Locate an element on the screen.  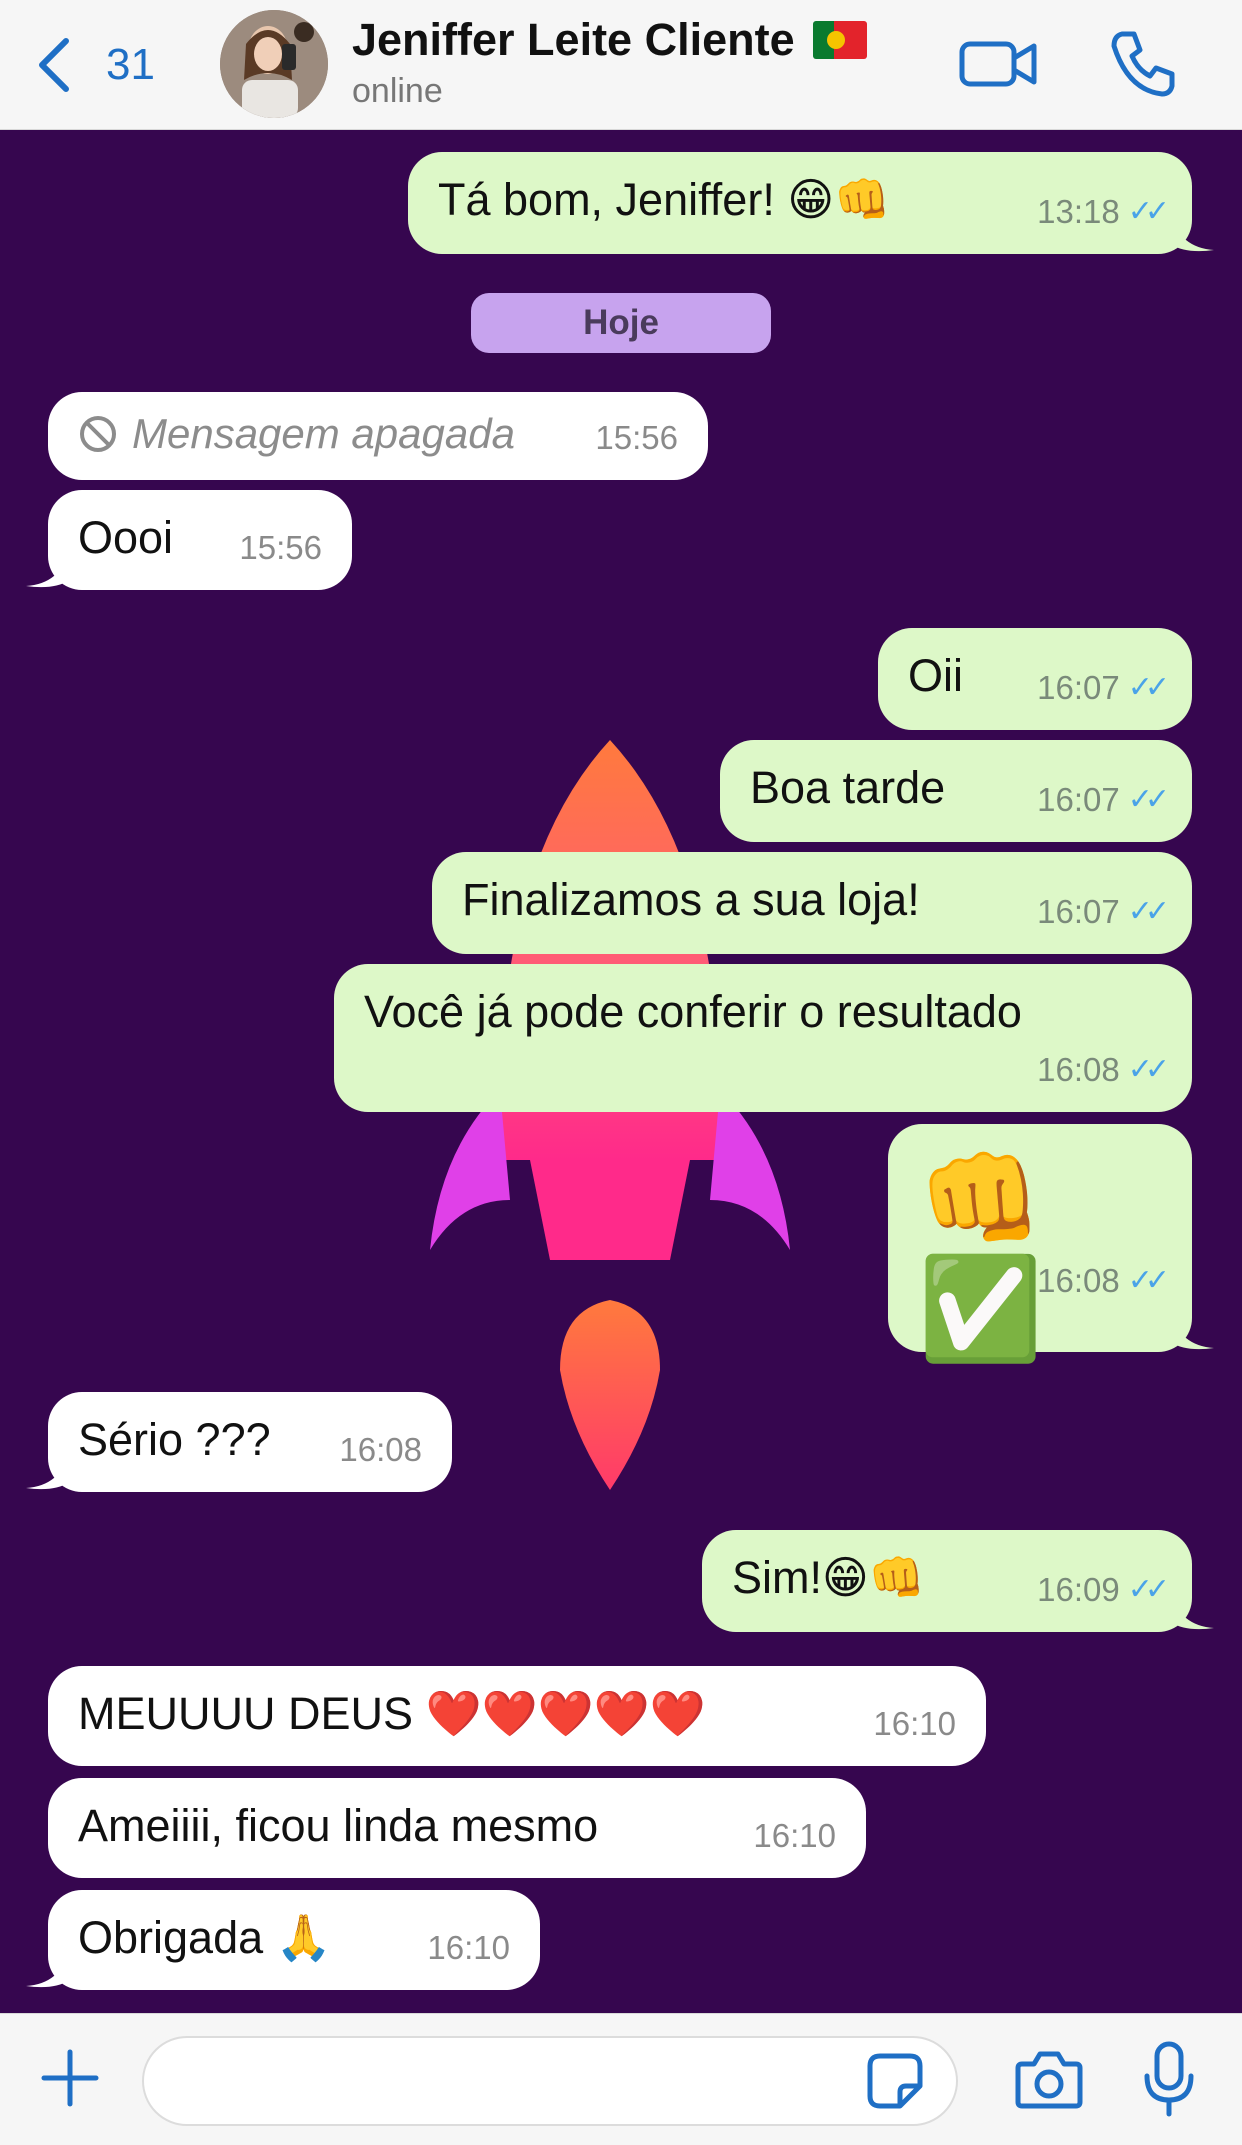
camera-icon is located at coordinates (1049, 2080).